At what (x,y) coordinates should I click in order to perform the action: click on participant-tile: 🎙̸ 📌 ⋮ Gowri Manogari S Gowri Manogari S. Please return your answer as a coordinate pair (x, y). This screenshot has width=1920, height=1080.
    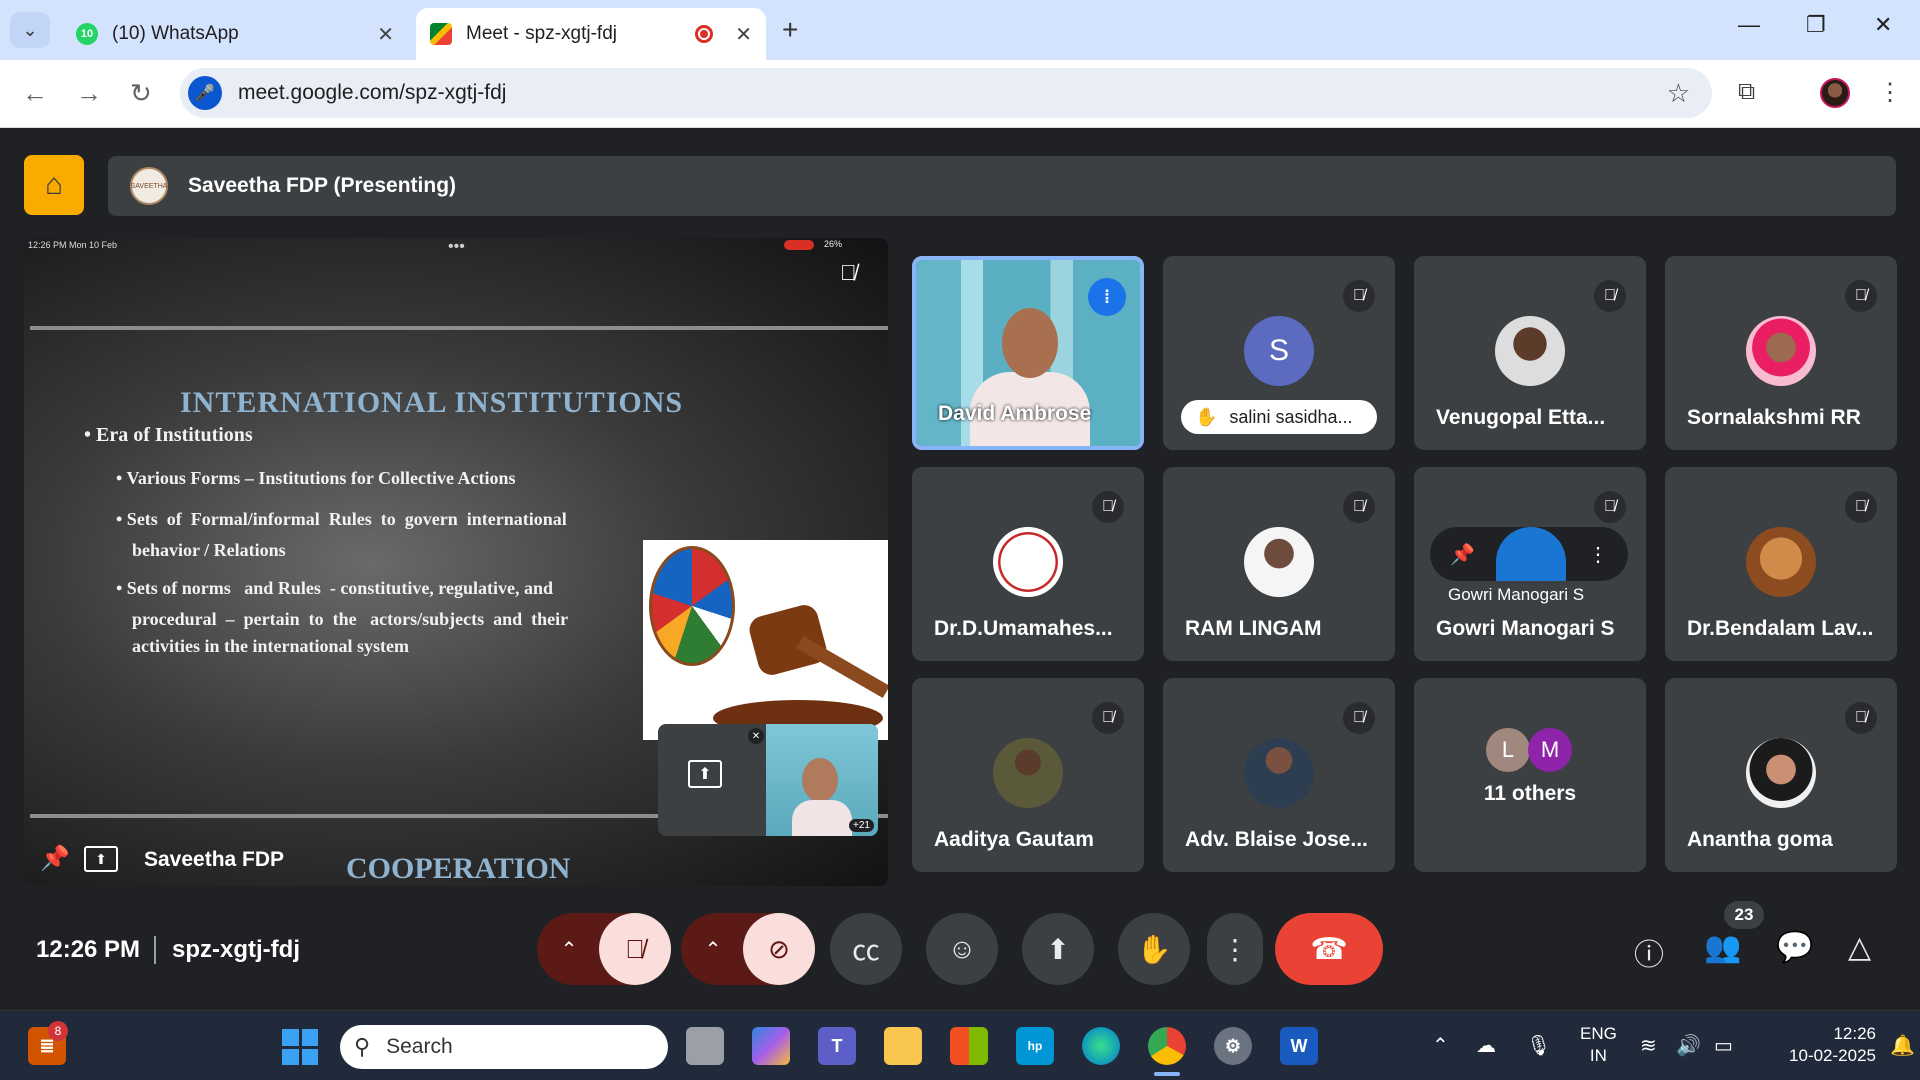
    Looking at the image, I should click on (1530, 564).